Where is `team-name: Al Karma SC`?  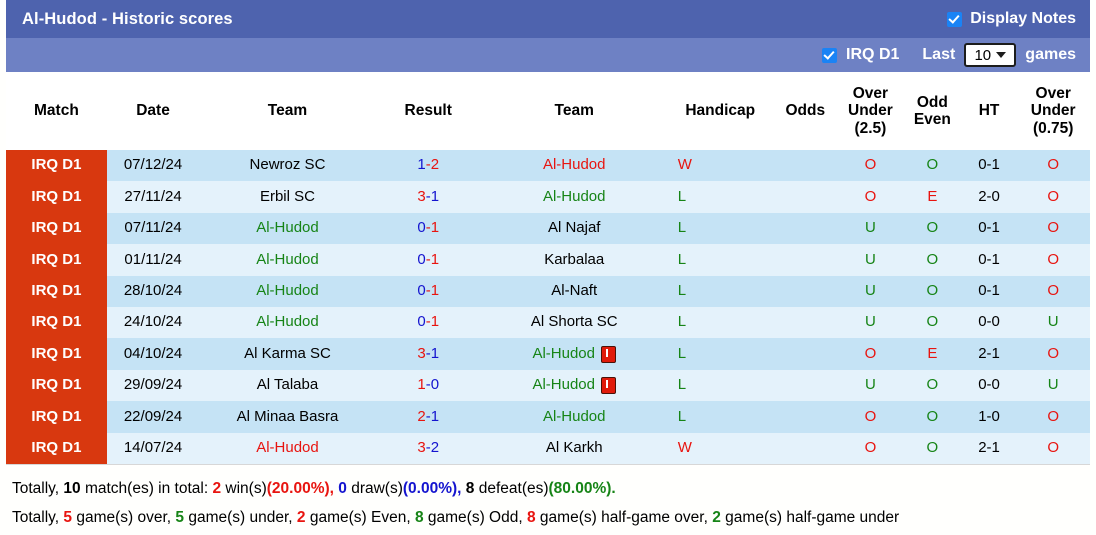 team-name: Al Karma SC is located at coordinates (287, 353).